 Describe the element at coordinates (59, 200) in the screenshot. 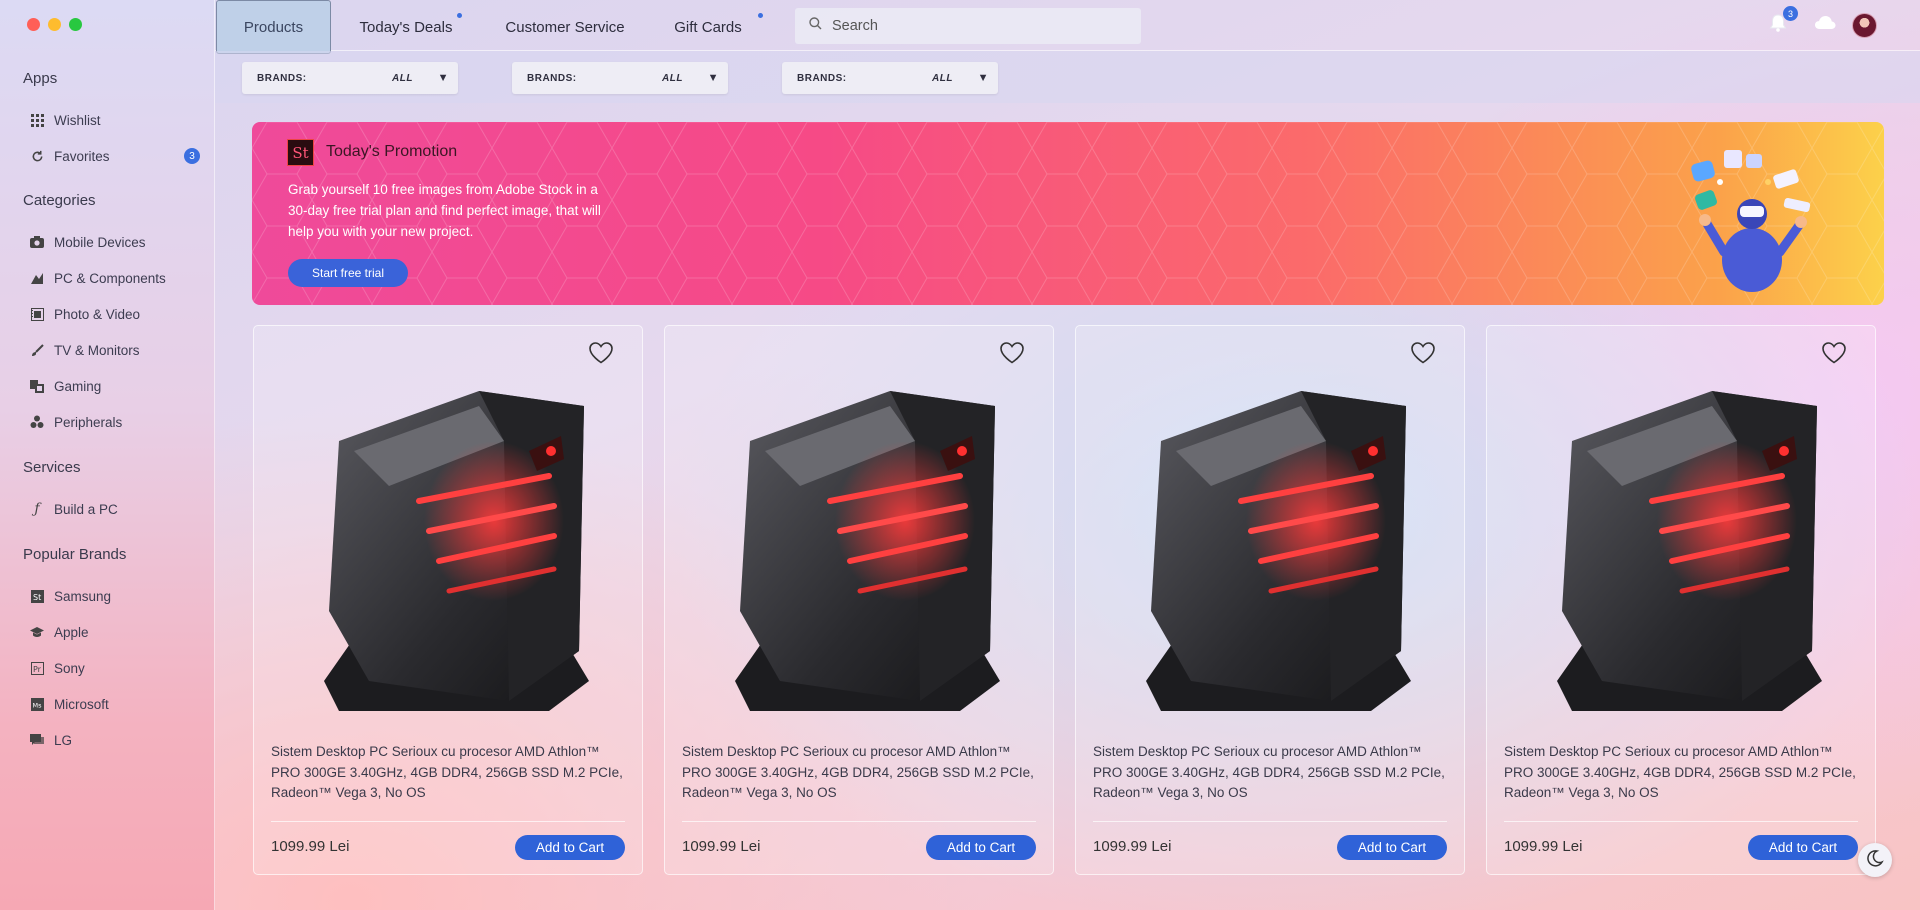

I see `section-title-categories: Categories` at that location.